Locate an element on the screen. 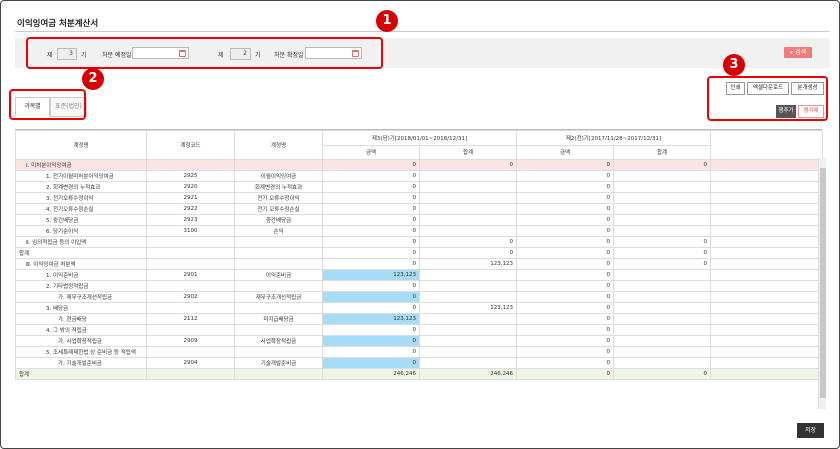 This screenshot has height=449, width=840. header-period-previous: 제2(전)기[2017/11/28~2017/12/31] is located at coordinates (613, 138).